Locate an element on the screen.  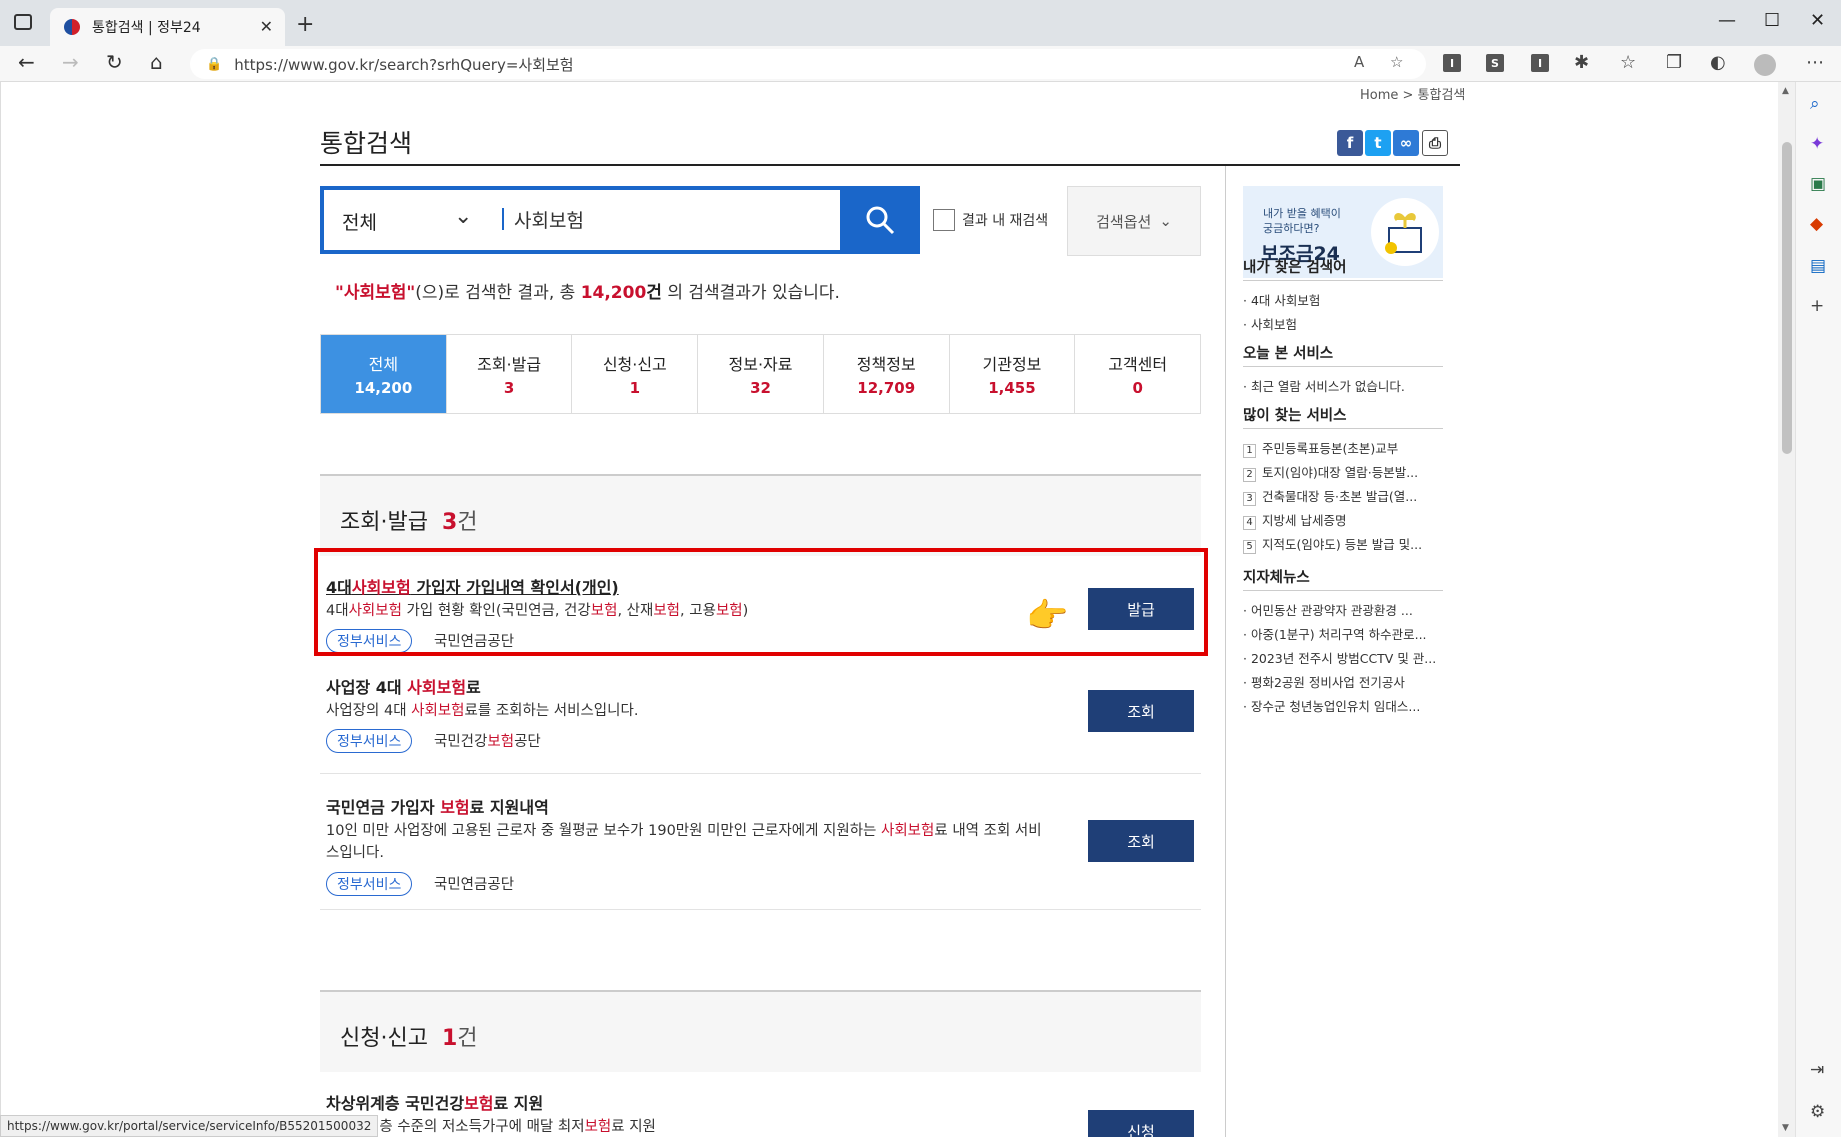
favorite-star-icon: ☆ is located at coordinates (1396, 62).